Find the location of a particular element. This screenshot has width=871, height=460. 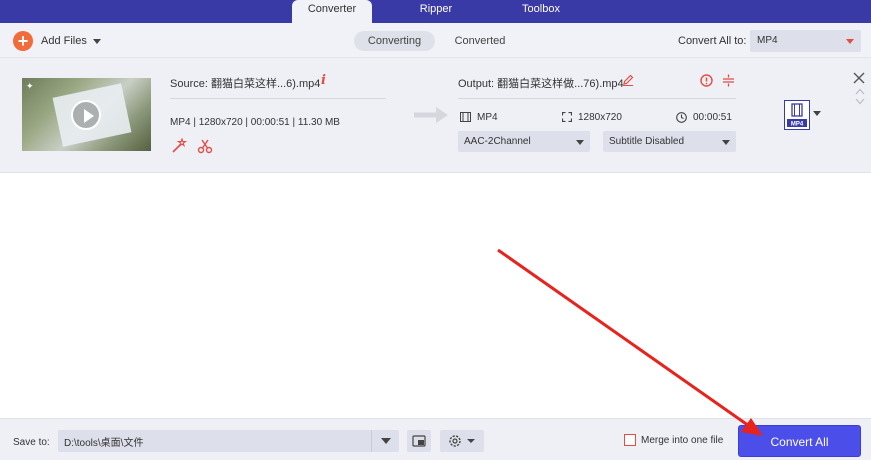

audio-track-select: AAC-2Channel is located at coordinates (524, 141).